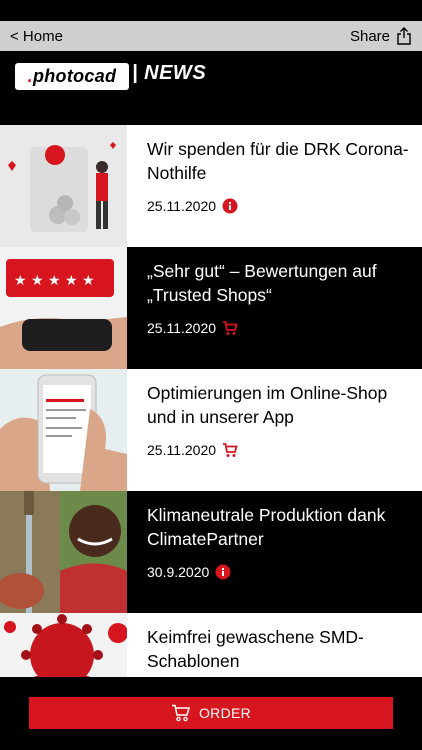 The width and height of the screenshot is (422, 750). What do you see at coordinates (36, 36) in the screenshot?
I see `back-button: < Home` at bounding box center [36, 36].